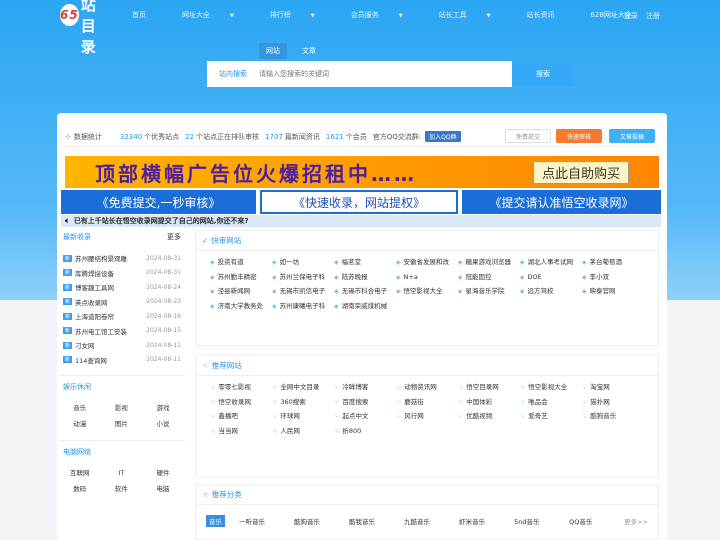  Describe the element at coordinates (303, 387) in the screenshot. I see `recommend-site-link: ☜ 全网中文目录` at that location.